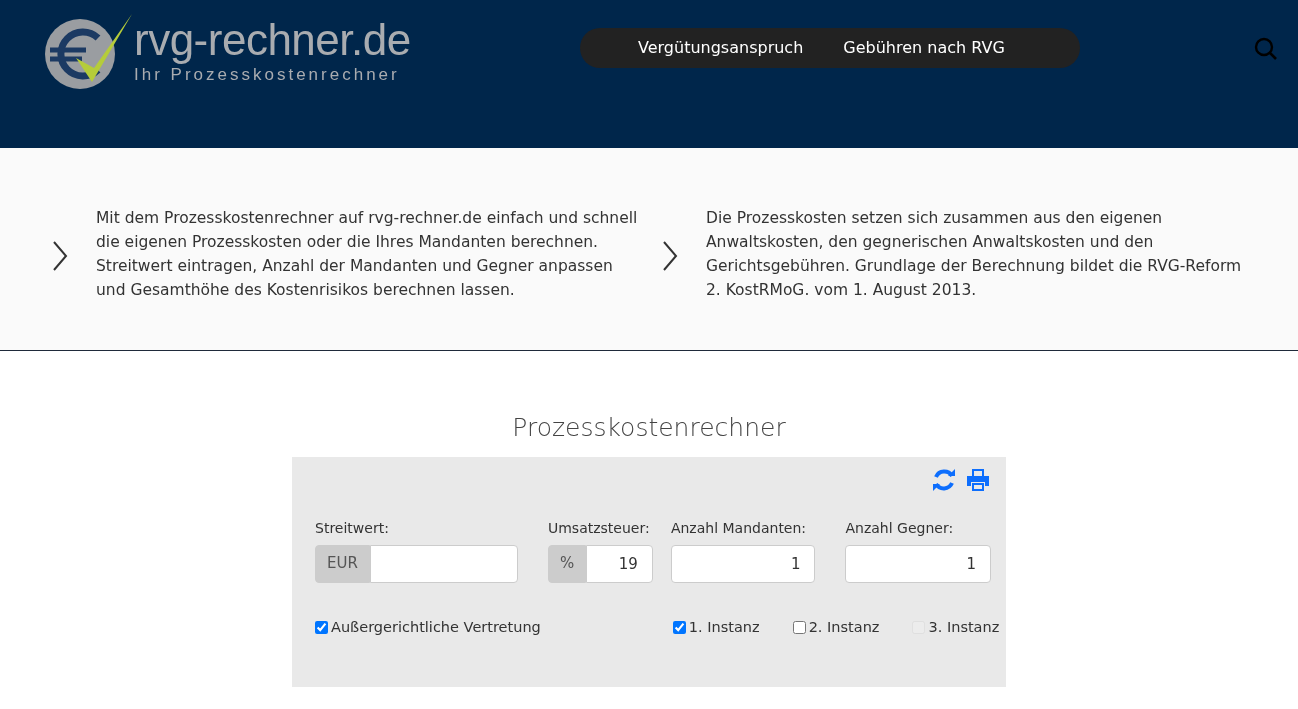 The image size is (1298, 709). I want to click on logo-subtitle: Ihr Prozesskostenrechner, so click(267, 74).